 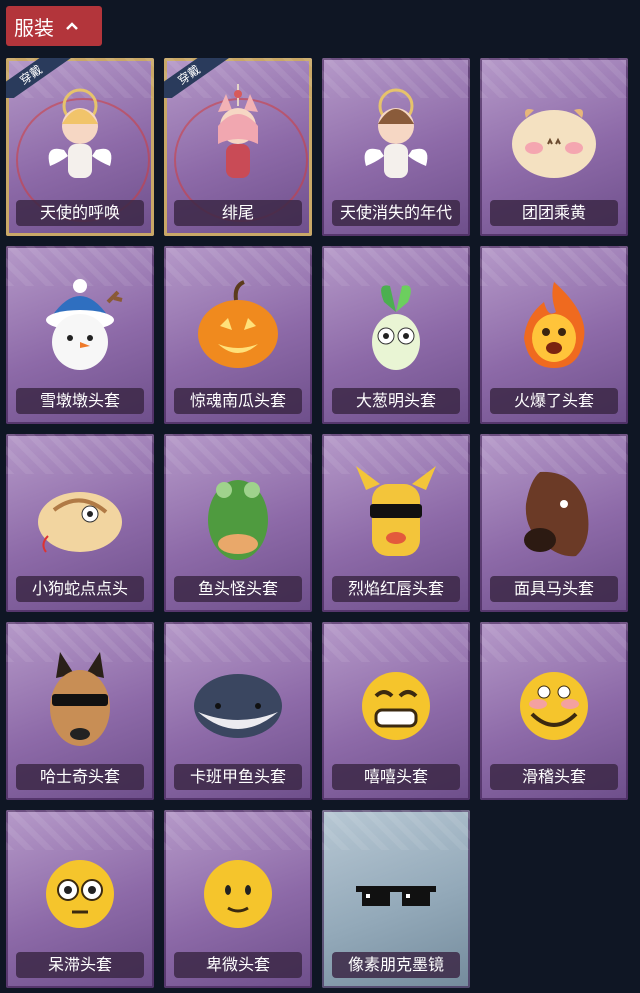 What do you see at coordinates (34, 27) in the screenshot?
I see `category-title: 服装` at bounding box center [34, 27].